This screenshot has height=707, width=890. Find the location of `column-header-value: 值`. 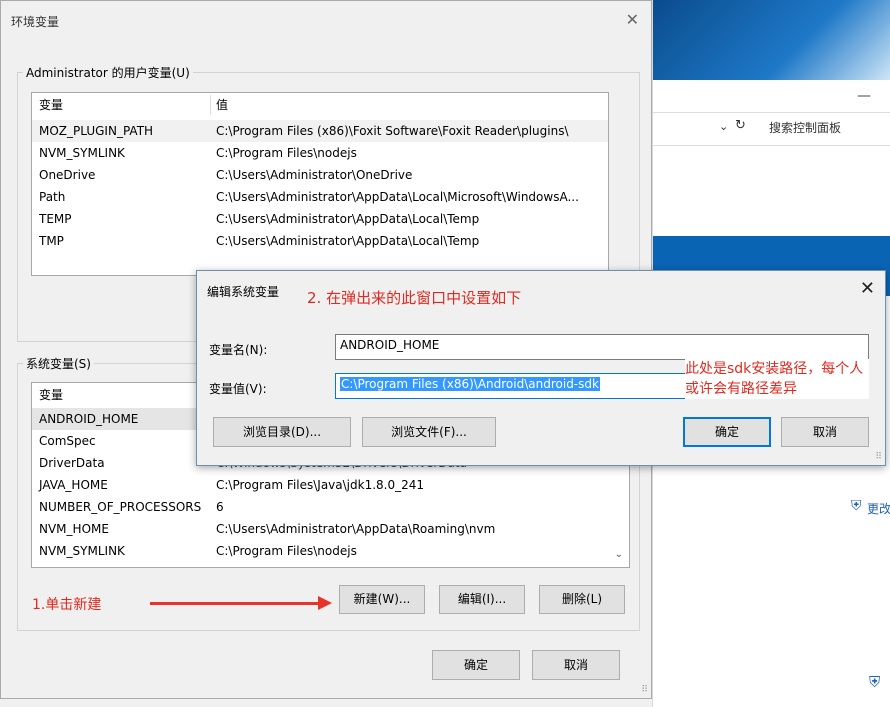

column-header-value: 值 is located at coordinates (222, 105).